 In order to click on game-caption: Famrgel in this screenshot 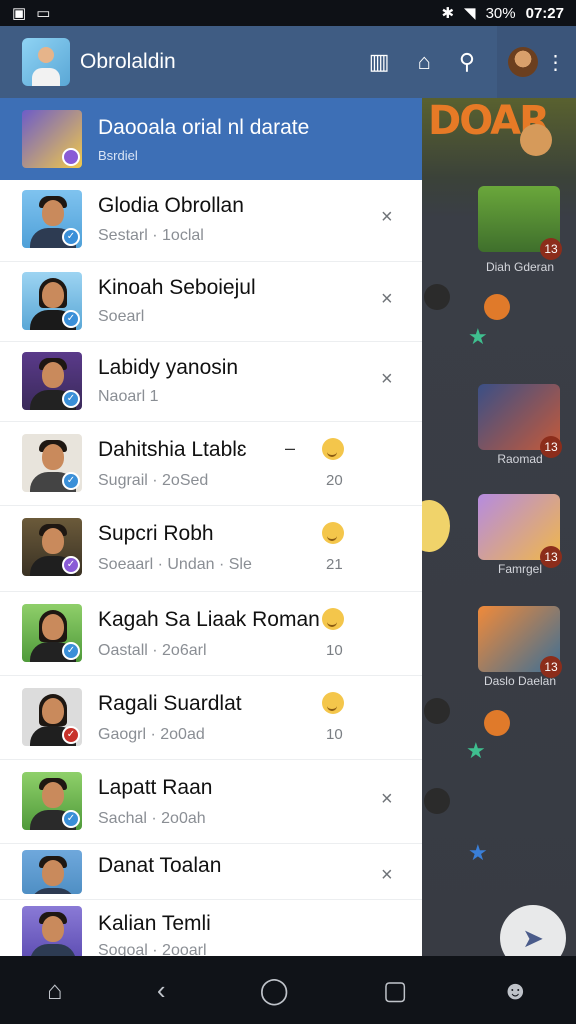, I will do `click(519, 569)`.